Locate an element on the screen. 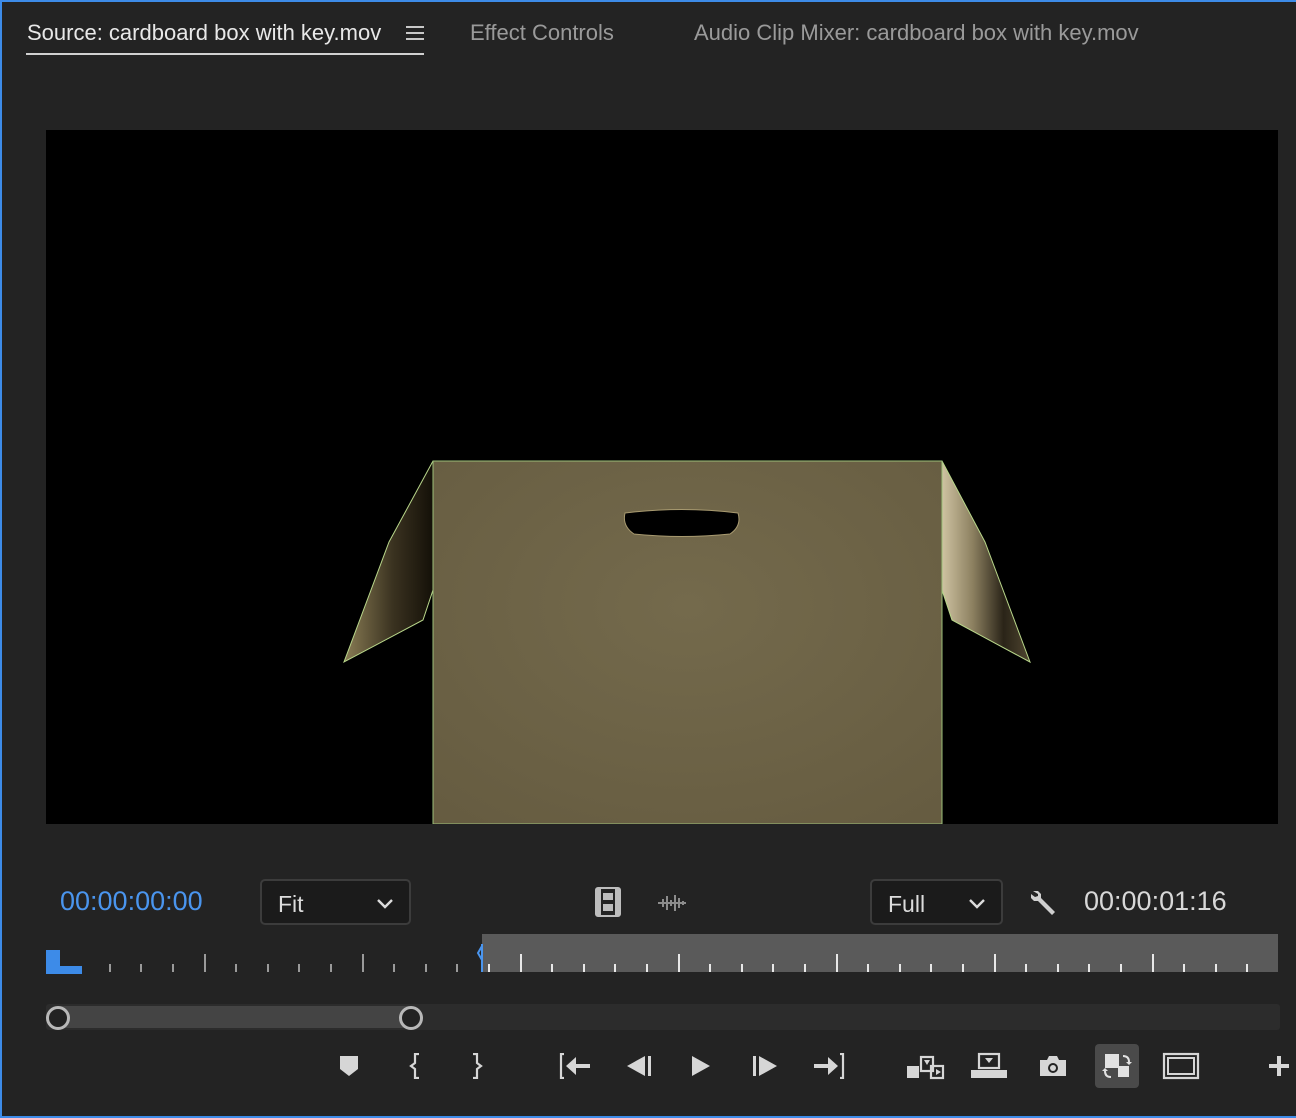 The image size is (1296, 1118). playback-resolution-select: Full is located at coordinates (936, 902).